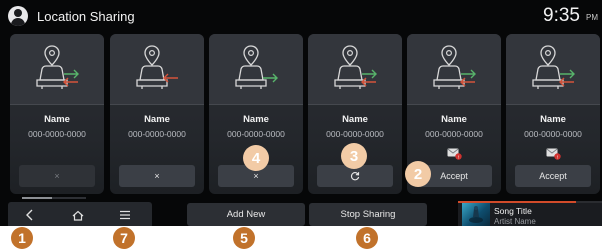 The width and height of the screenshot is (602, 251). Describe the element at coordinates (244, 238) in the screenshot. I see `callout-5: 5` at that location.